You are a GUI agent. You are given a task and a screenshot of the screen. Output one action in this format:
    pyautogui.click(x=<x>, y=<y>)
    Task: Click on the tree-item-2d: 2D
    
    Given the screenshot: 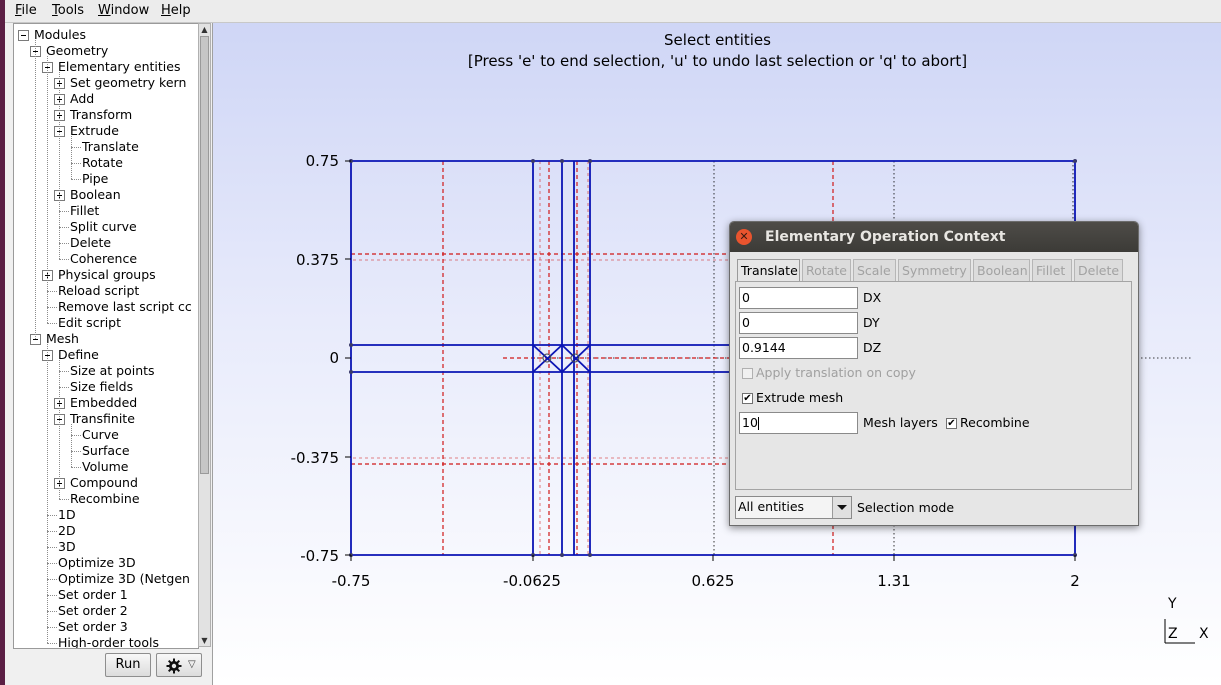 What is the action you would take?
    pyautogui.click(x=106, y=531)
    